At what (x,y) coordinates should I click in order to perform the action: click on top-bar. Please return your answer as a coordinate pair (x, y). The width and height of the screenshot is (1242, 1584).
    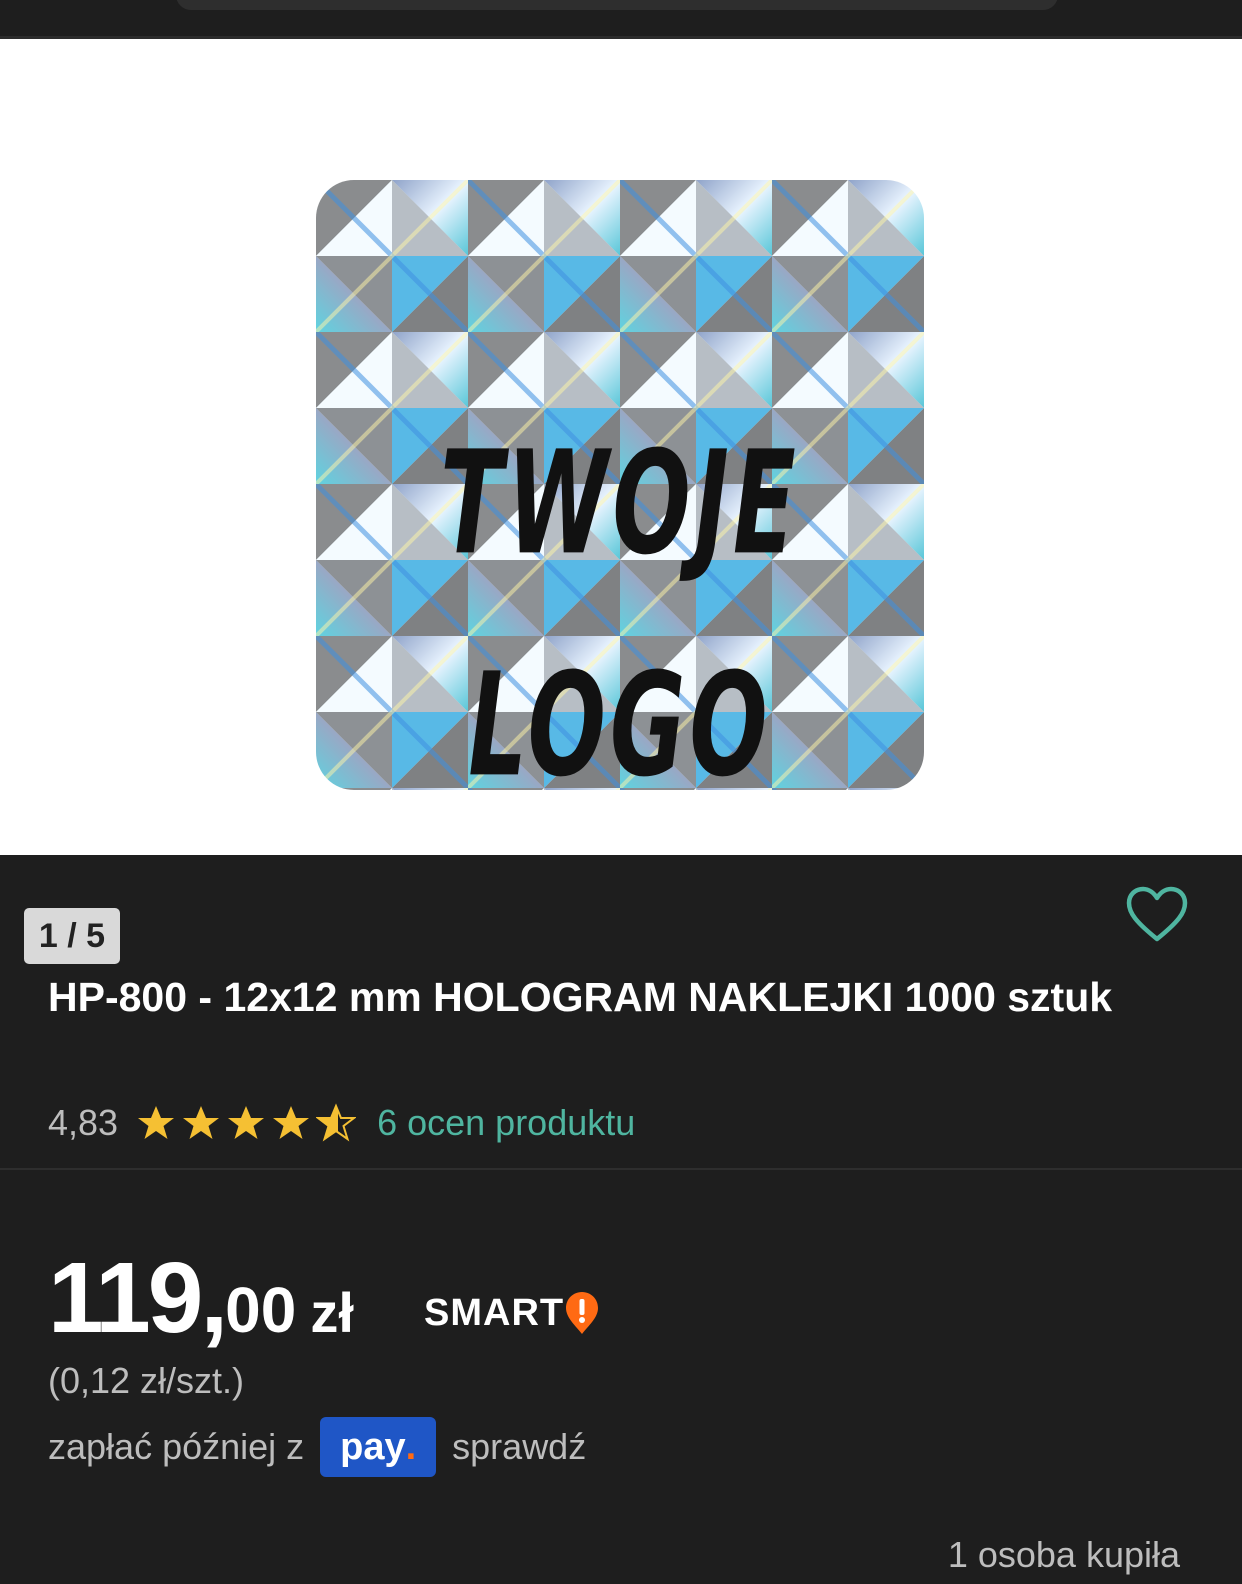
    Looking at the image, I should click on (621, 19).